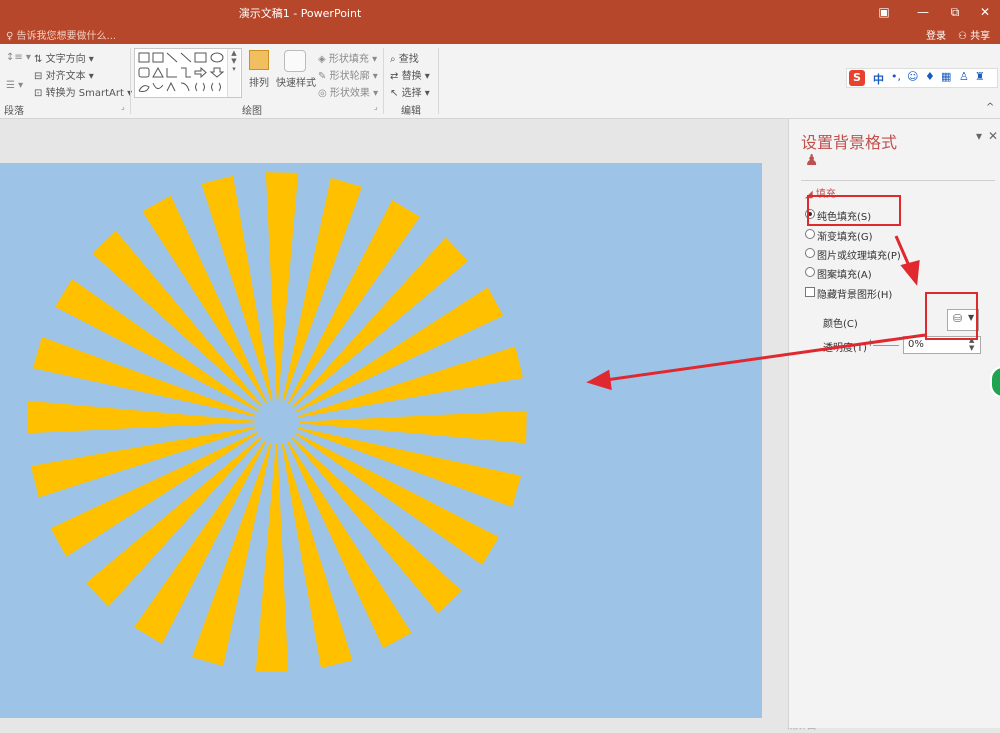 Image resolution: width=1000 pixels, height=733 pixels. I want to click on shapes-gallery-icons, so click(181, 72).